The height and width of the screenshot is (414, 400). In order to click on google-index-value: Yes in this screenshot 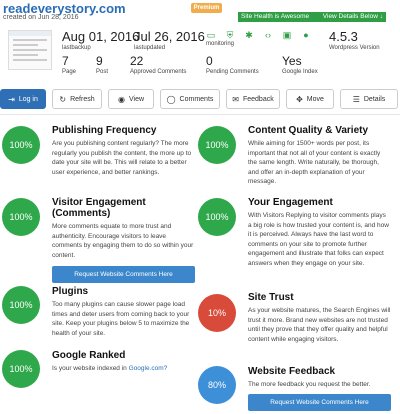, I will do `click(292, 61)`.